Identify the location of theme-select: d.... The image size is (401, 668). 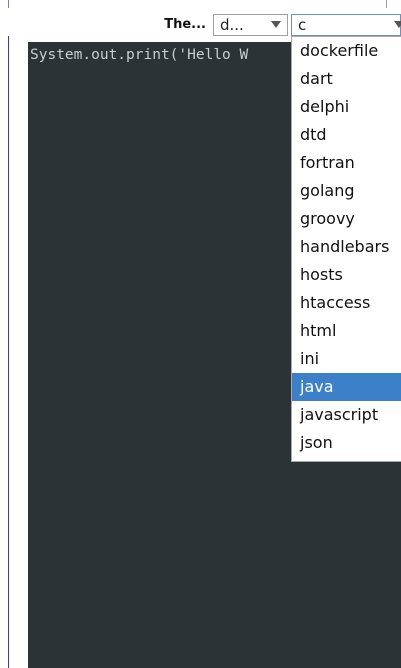
(250, 25).